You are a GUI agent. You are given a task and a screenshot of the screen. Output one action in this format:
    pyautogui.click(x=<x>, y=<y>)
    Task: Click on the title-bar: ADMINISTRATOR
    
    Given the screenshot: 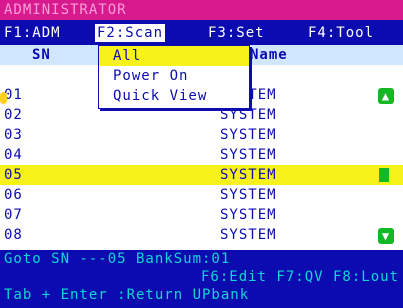 What is the action you would take?
    pyautogui.click(x=201, y=10)
    